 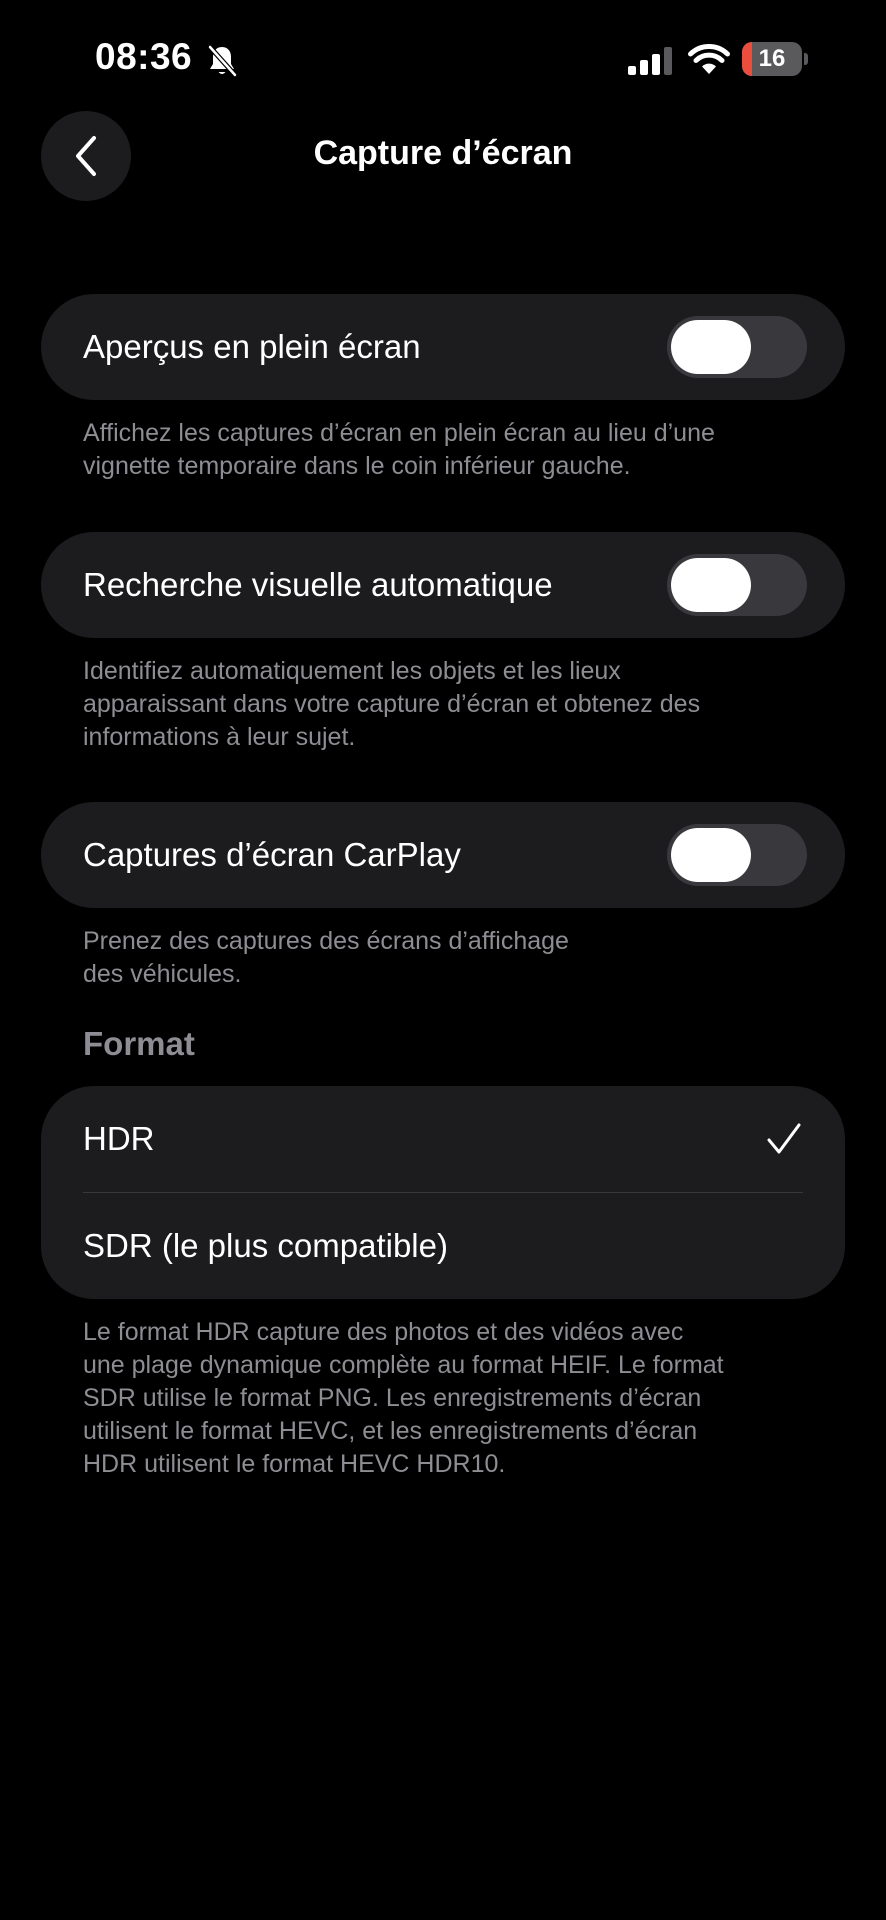 What do you see at coordinates (806, 59) in the screenshot?
I see `battery-cap` at bounding box center [806, 59].